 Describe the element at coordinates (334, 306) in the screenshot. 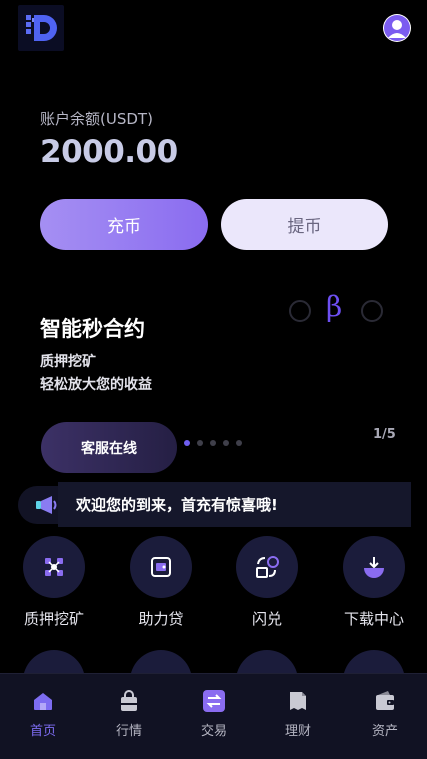

I see `beta-symbol: β` at that location.